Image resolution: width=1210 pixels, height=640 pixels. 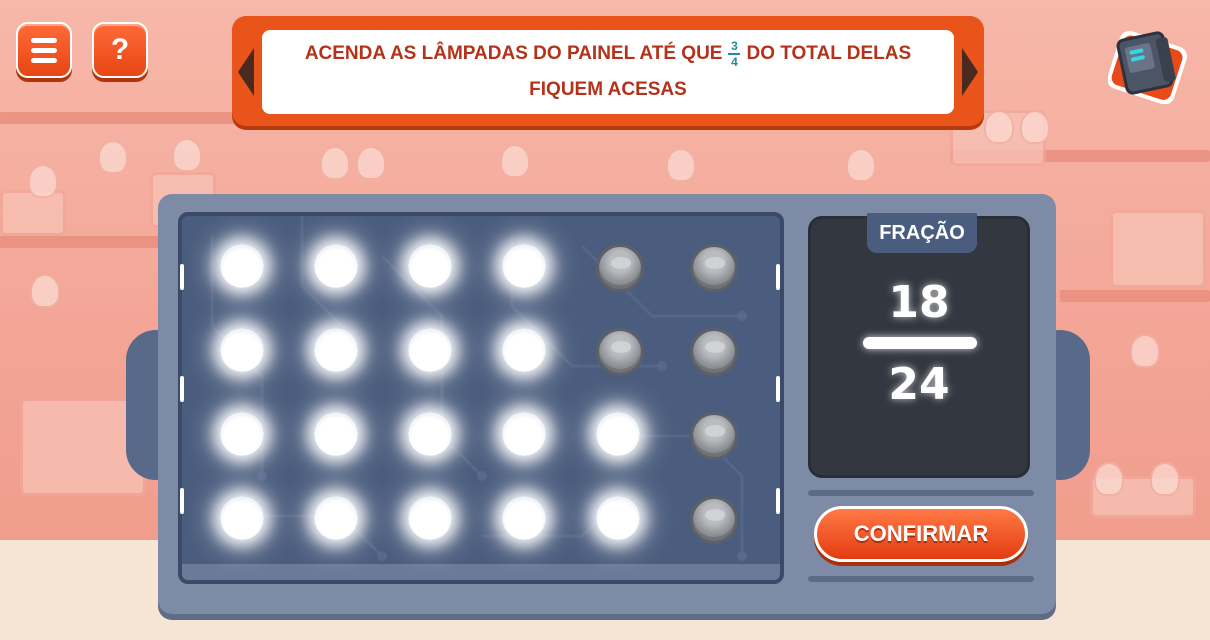 I want to click on banner-notch-right, so click(x=970, y=72).